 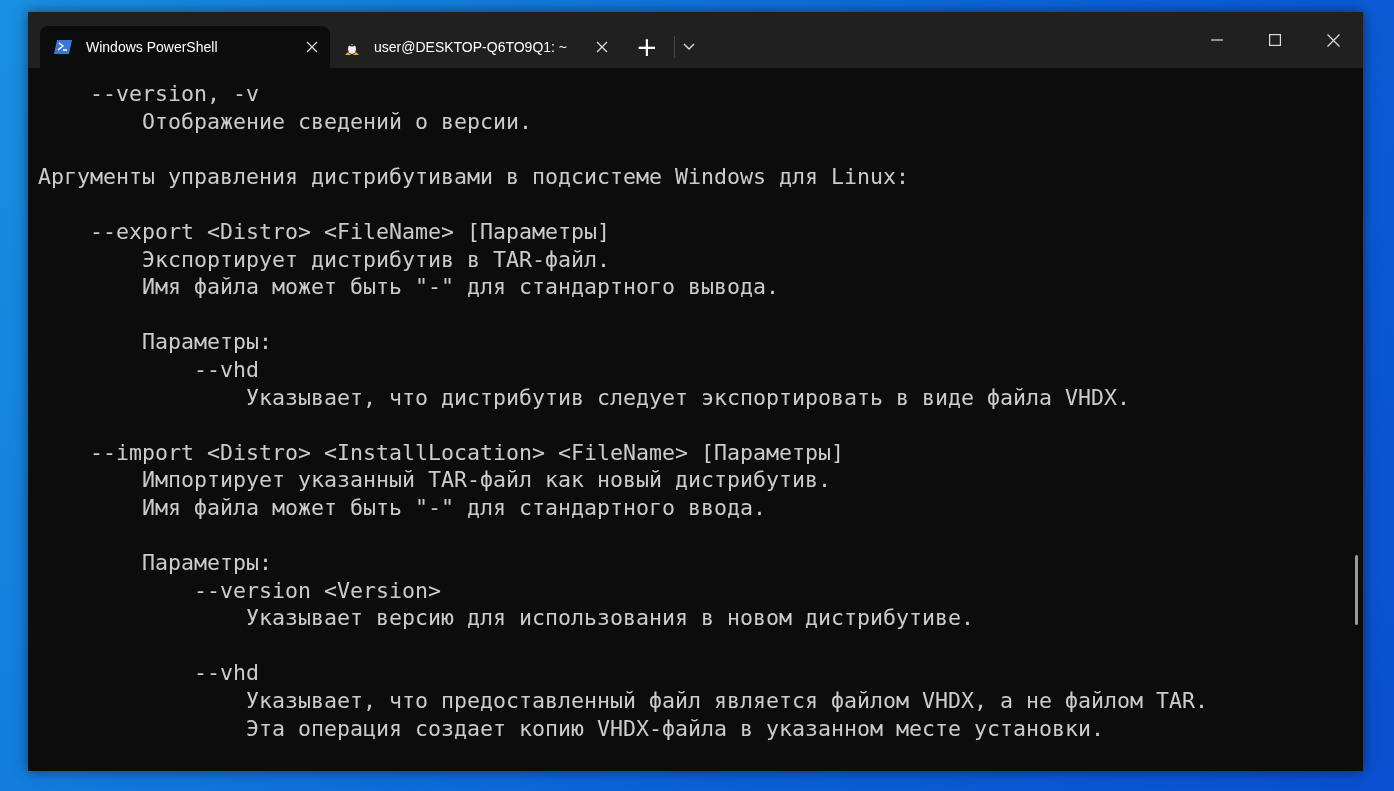 I want to click on output-line: Указывает версию для использования в новом дистрибутиве., so click(x=610, y=618).